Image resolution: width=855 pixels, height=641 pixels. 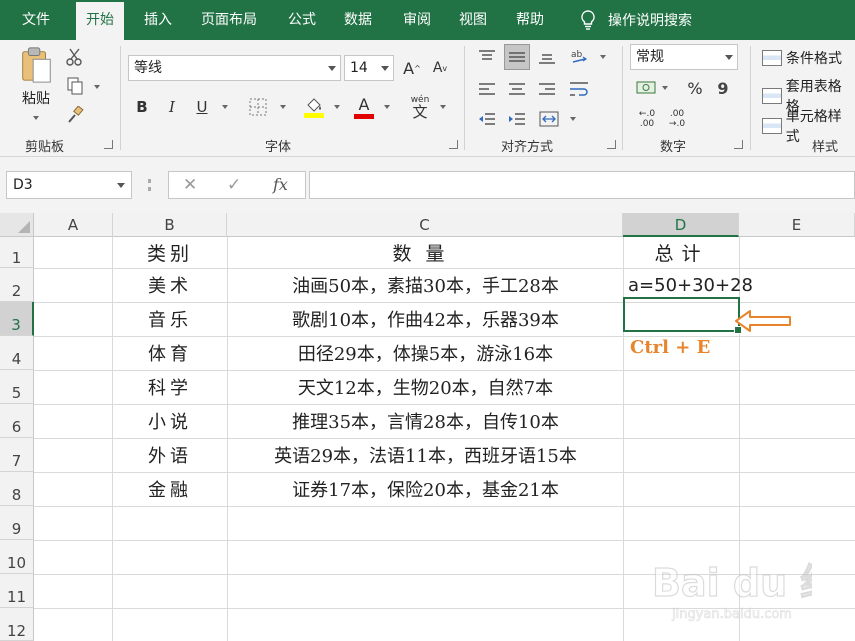 What do you see at coordinates (17, 319) in the screenshot?
I see `row-header-3: 3` at bounding box center [17, 319].